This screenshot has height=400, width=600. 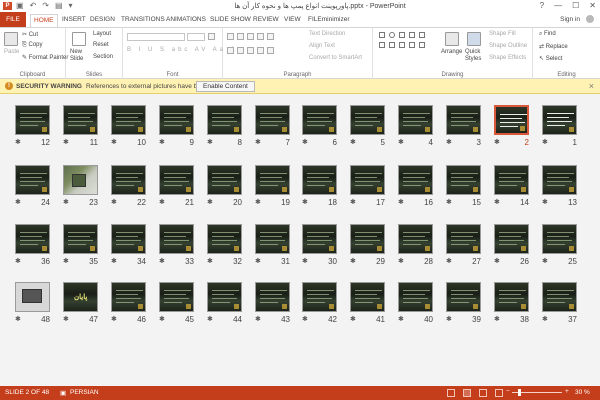 I want to click on textbox-shape-icon, so click(x=422, y=35).